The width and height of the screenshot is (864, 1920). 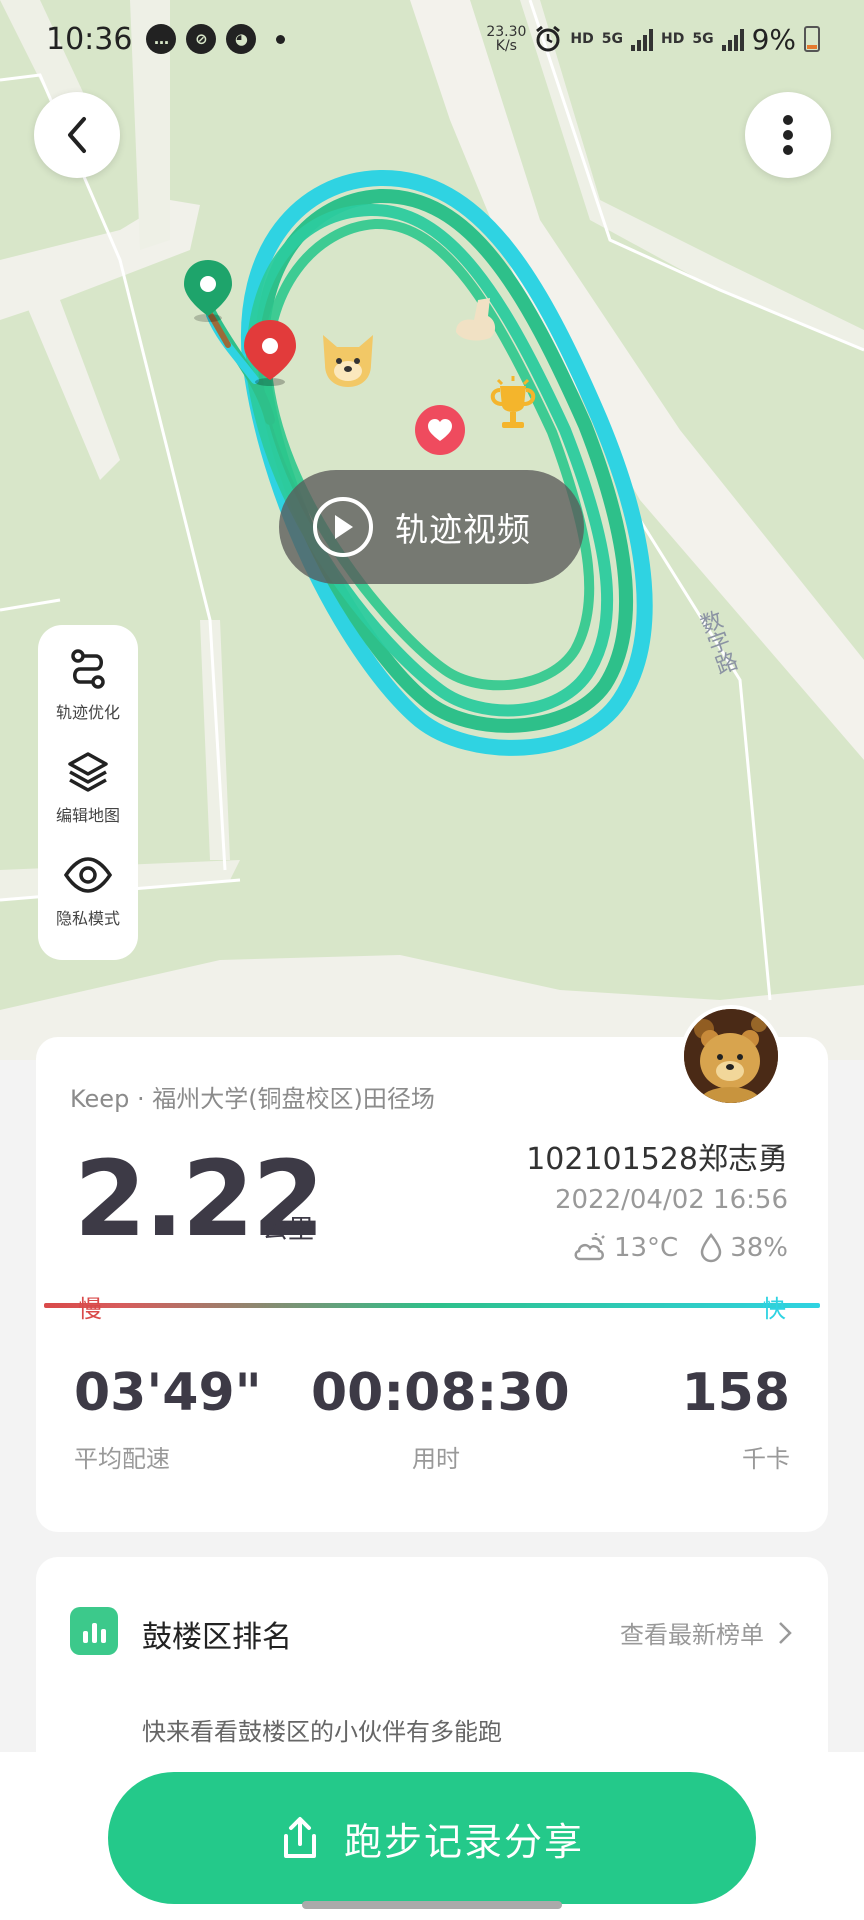 I want to click on status-bar: 10:36 … ⊘ ◕ 23.30 K/s HD 5G HD 5G 9%, so click(x=432, y=39).